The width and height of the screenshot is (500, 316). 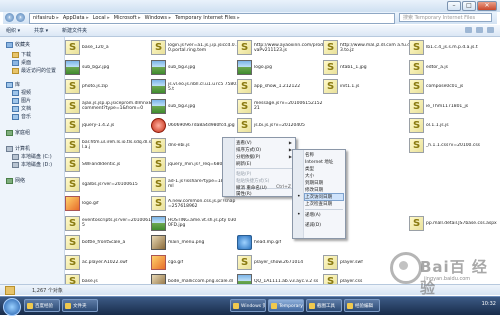 What do you see at coordinates (454, 6) in the screenshot?
I see `minimize-button: –` at bounding box center [454, 6].